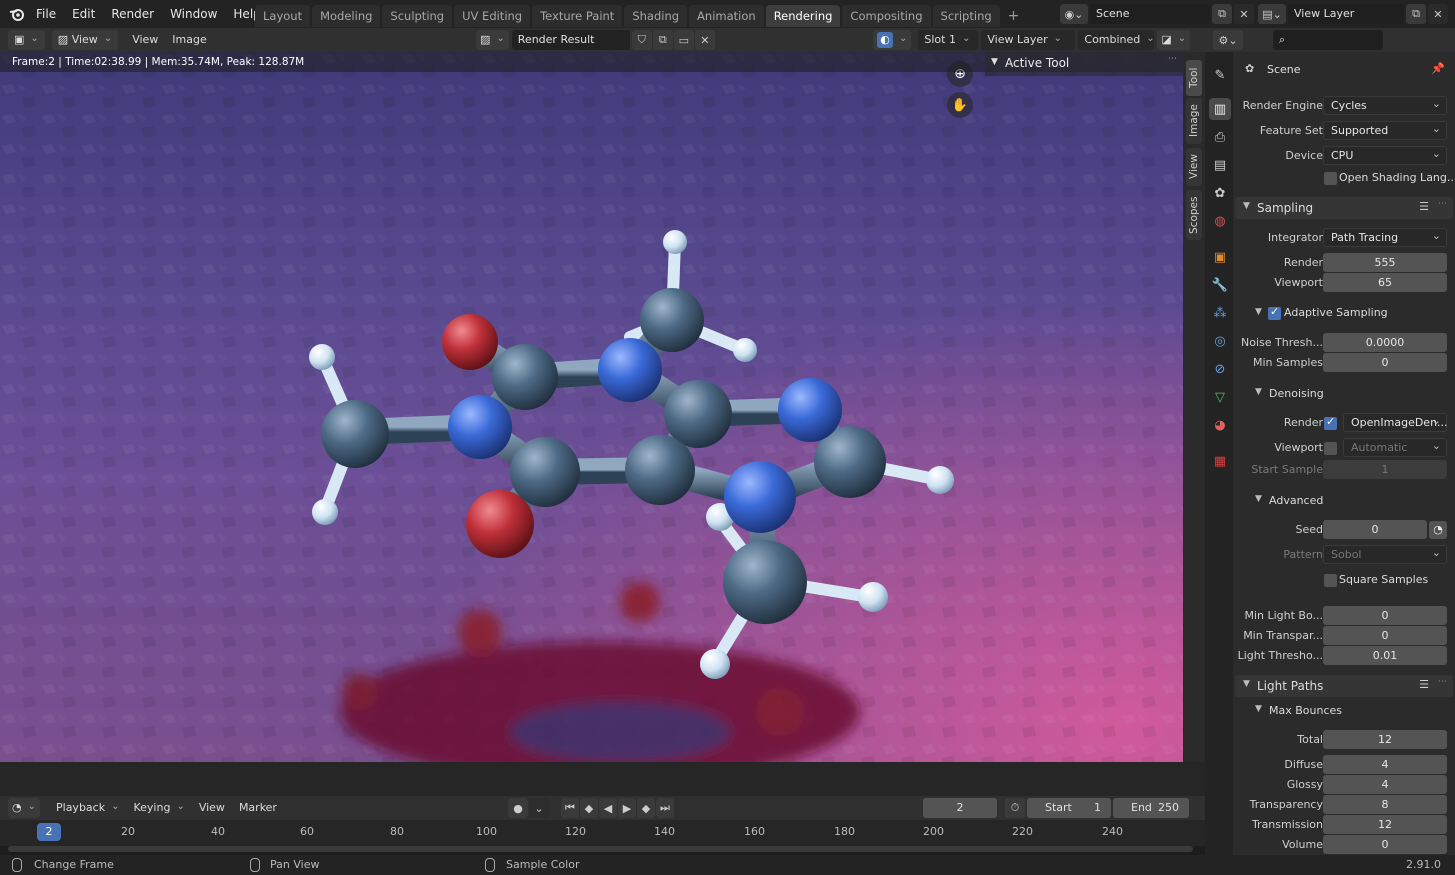  What do you see at coordinates (1344, 394) in the screenshot?
I see `denoising-subheader: ▼ Denoising` at bounding box center [1344, 394].